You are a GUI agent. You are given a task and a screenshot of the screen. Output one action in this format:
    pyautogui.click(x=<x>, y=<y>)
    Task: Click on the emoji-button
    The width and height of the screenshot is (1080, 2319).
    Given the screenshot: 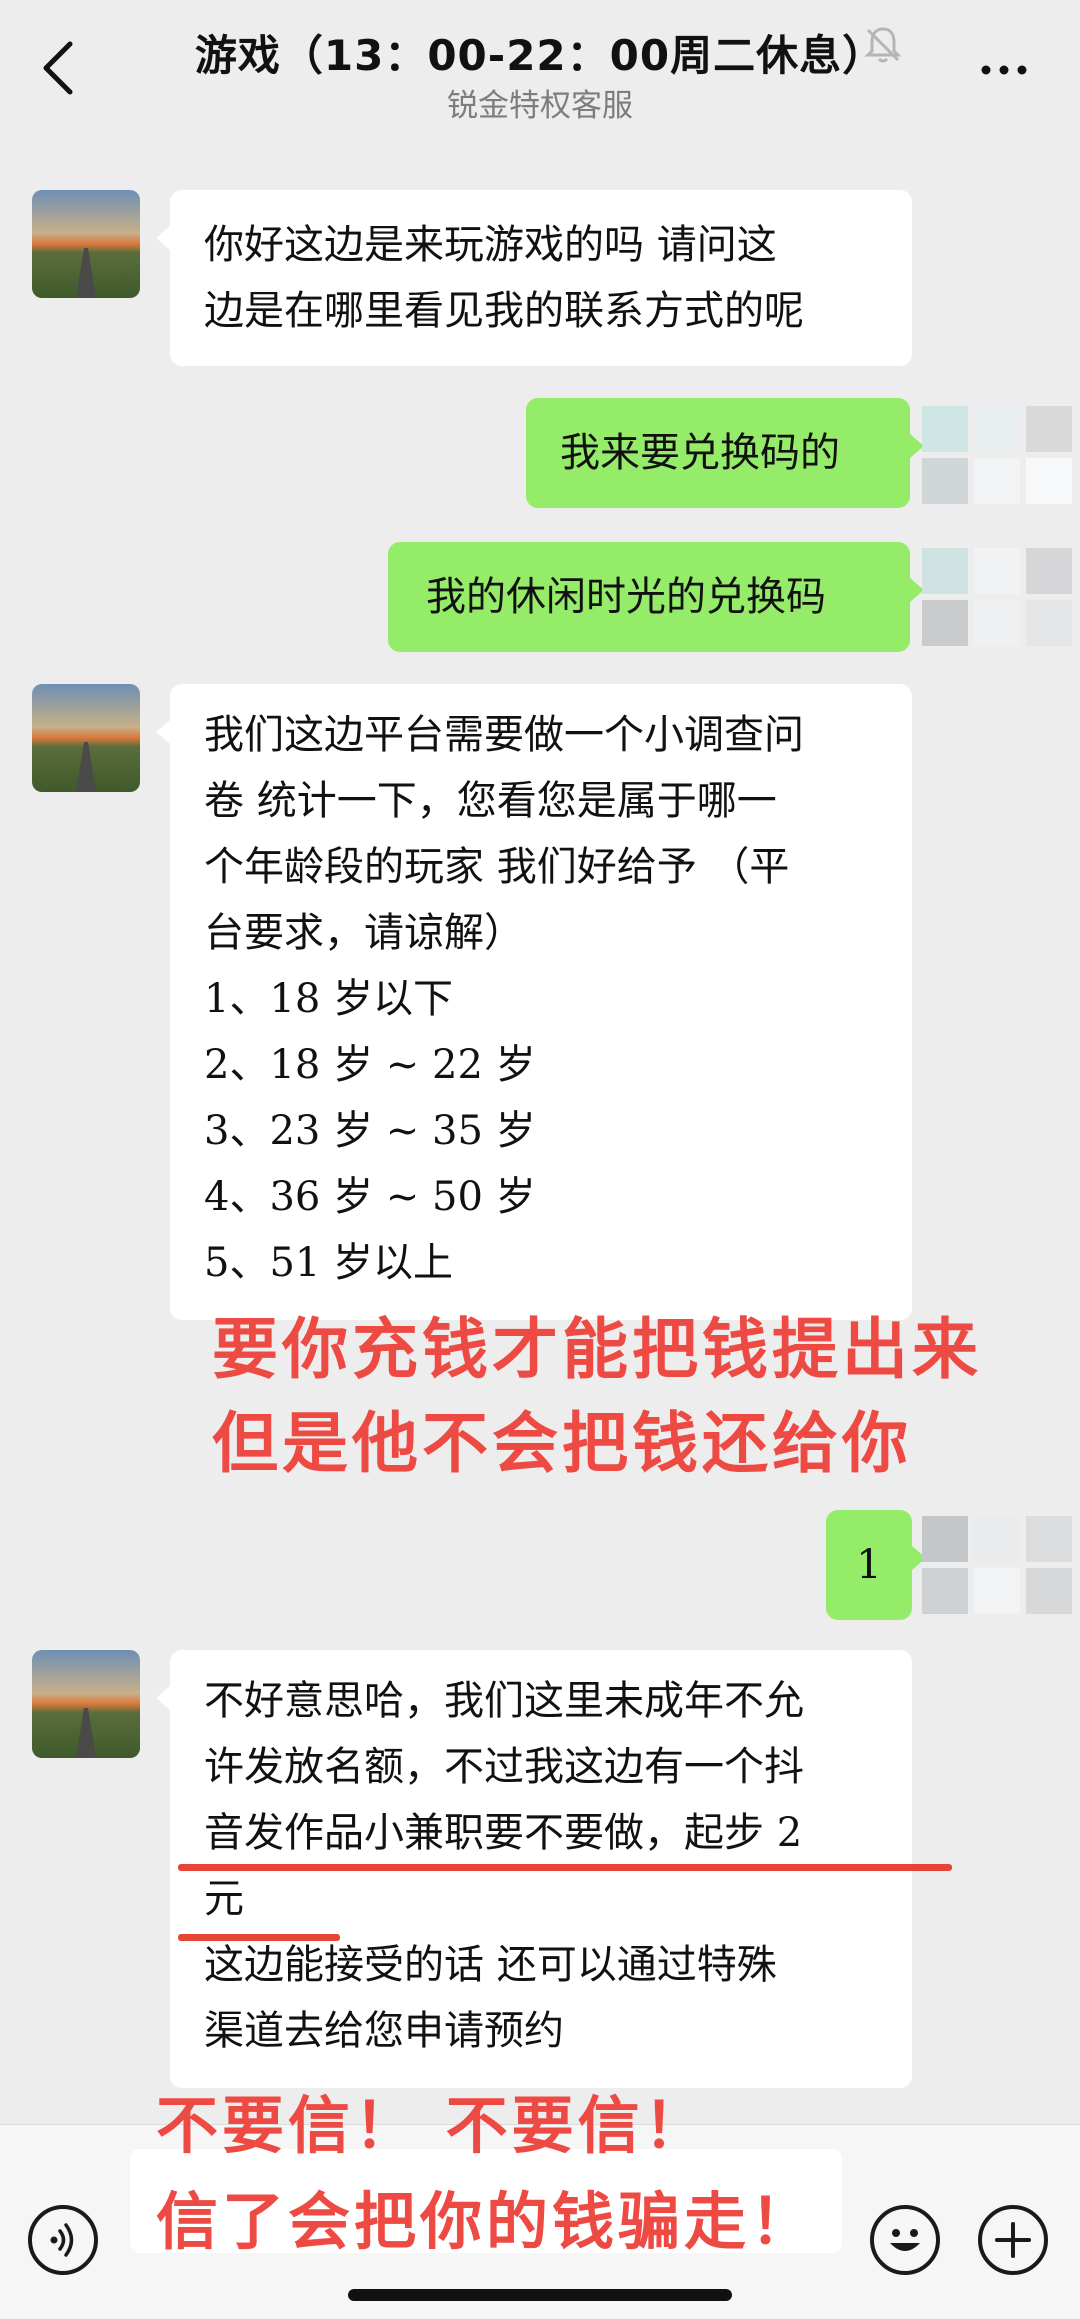 What is the action you would take?
    pyautogui.click(x=905, y=2240)
    